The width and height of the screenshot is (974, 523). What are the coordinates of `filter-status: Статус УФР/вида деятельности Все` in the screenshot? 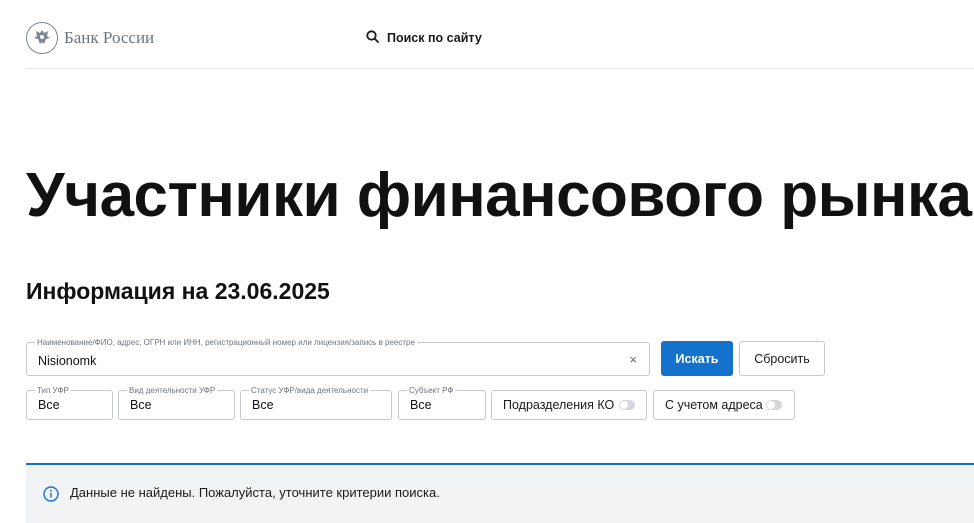 It's located at (316, 402).